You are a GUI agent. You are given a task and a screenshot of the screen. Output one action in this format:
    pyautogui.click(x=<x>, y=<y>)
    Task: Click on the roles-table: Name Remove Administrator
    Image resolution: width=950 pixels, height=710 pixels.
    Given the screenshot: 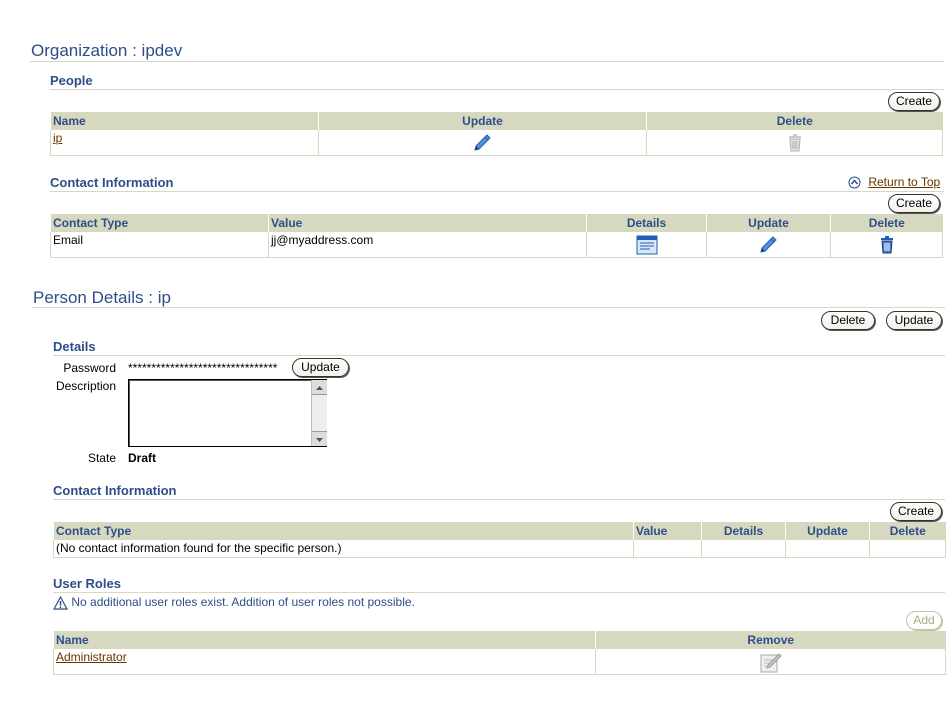 What is the action you would take?
    pyautogui.click(x=499, y=653)
    